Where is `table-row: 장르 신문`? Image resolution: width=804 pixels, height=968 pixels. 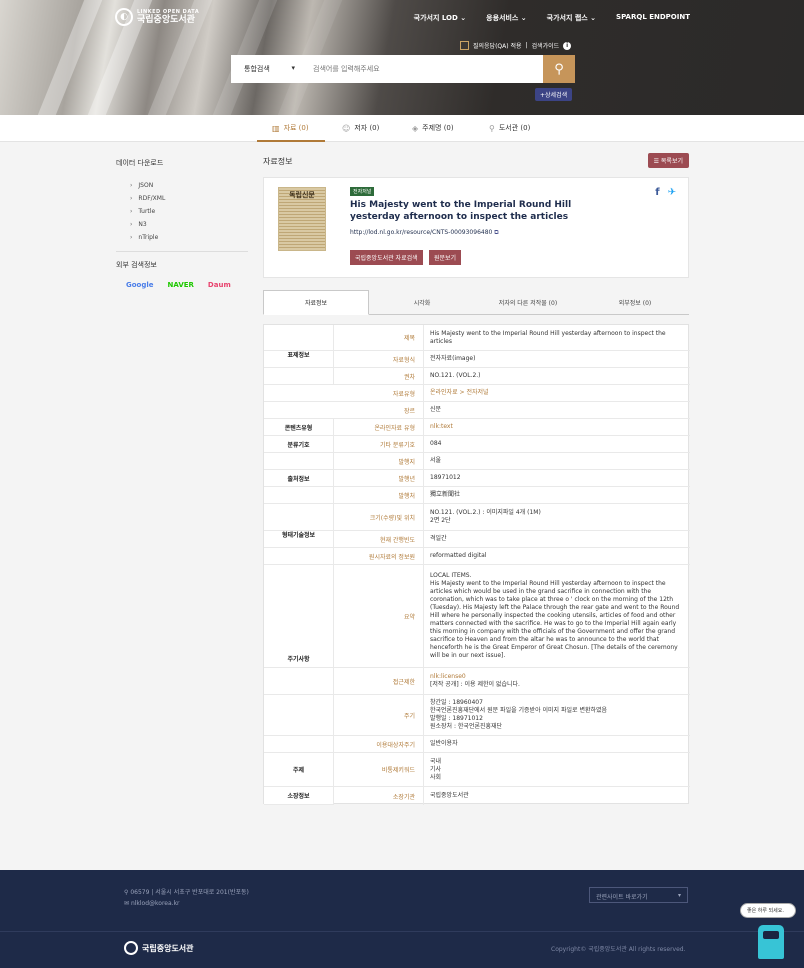
table-row: 장르 신문 is located at coordinates (477, 410).